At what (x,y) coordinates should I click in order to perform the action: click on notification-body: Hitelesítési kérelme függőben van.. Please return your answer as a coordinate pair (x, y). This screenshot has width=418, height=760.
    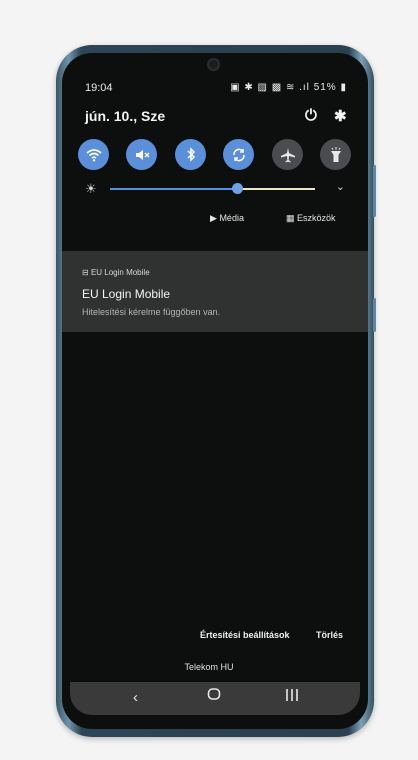
    Looking at the image, I should click on (151, 312).